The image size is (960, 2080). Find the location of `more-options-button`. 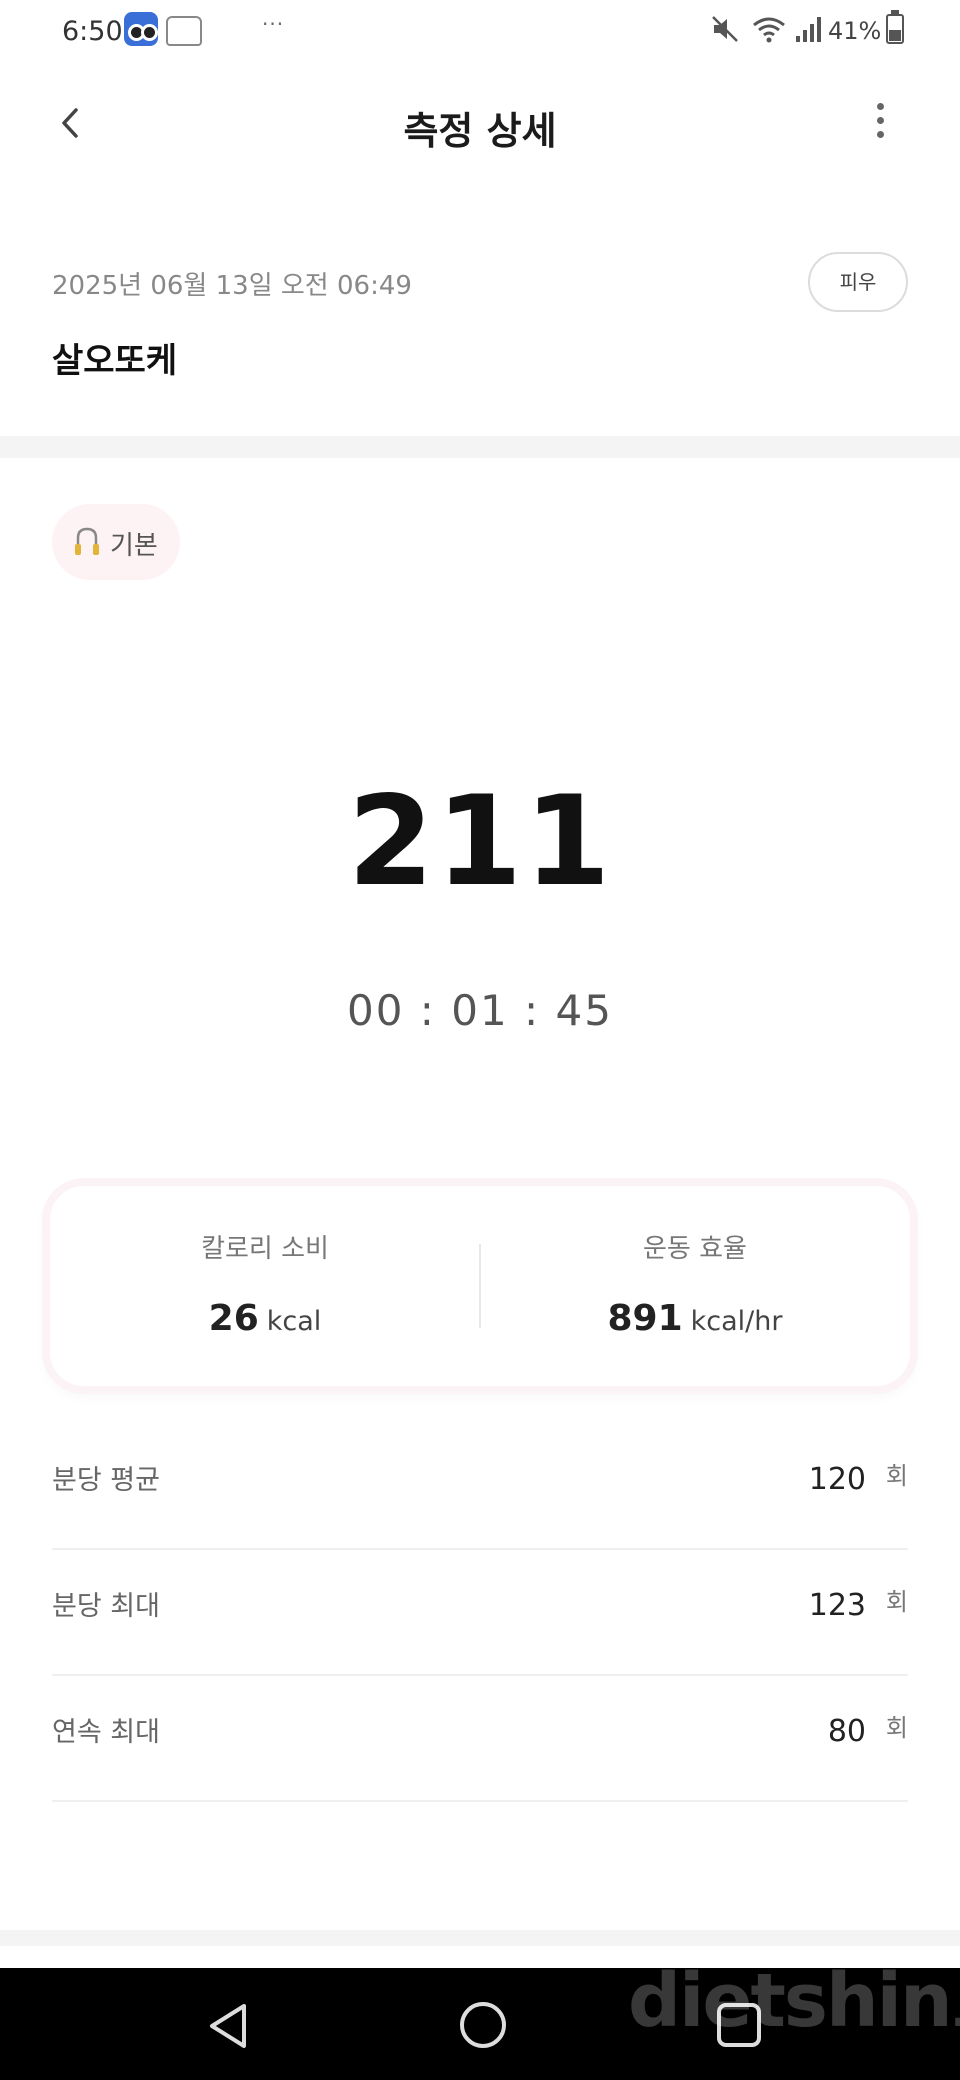

more-options-button is located at coordinates (880, 124).